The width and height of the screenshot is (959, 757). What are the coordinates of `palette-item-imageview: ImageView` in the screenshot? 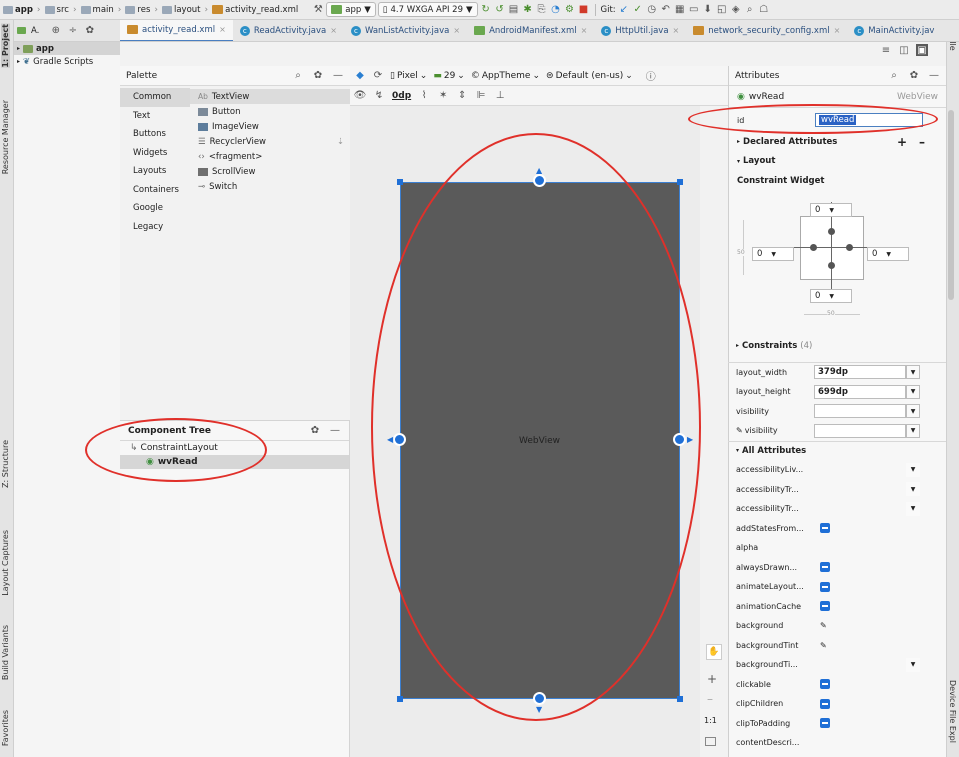 It's located at (270, 126).